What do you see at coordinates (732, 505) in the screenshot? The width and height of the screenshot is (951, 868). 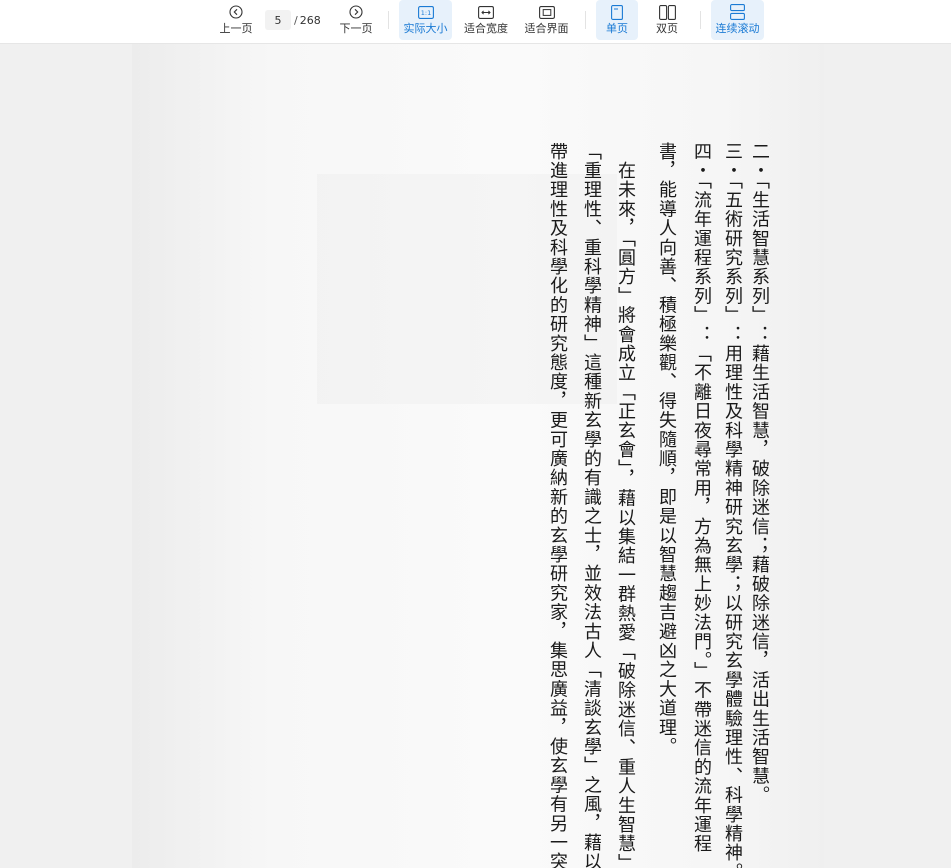 I see `text-line: 三・「五術研究系列」：用理性及科學精神研究玄學；以研究玄學體驗理性、科學精神。` at bounding box center [732, 505].